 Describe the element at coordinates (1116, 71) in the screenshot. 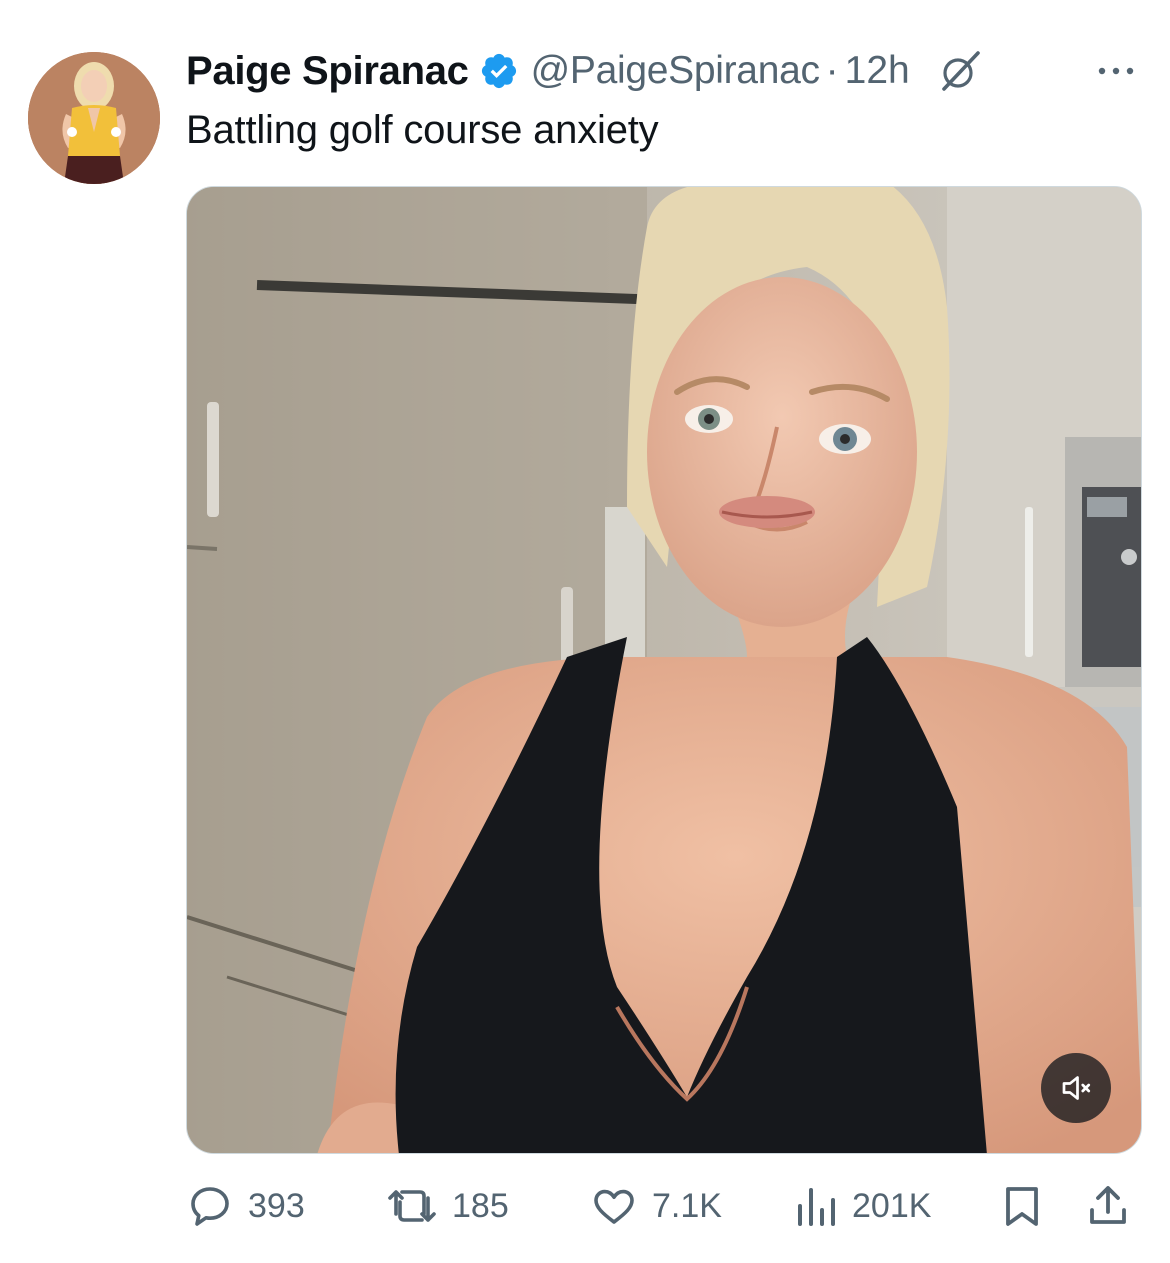

I see `more-options-icon` at that location.